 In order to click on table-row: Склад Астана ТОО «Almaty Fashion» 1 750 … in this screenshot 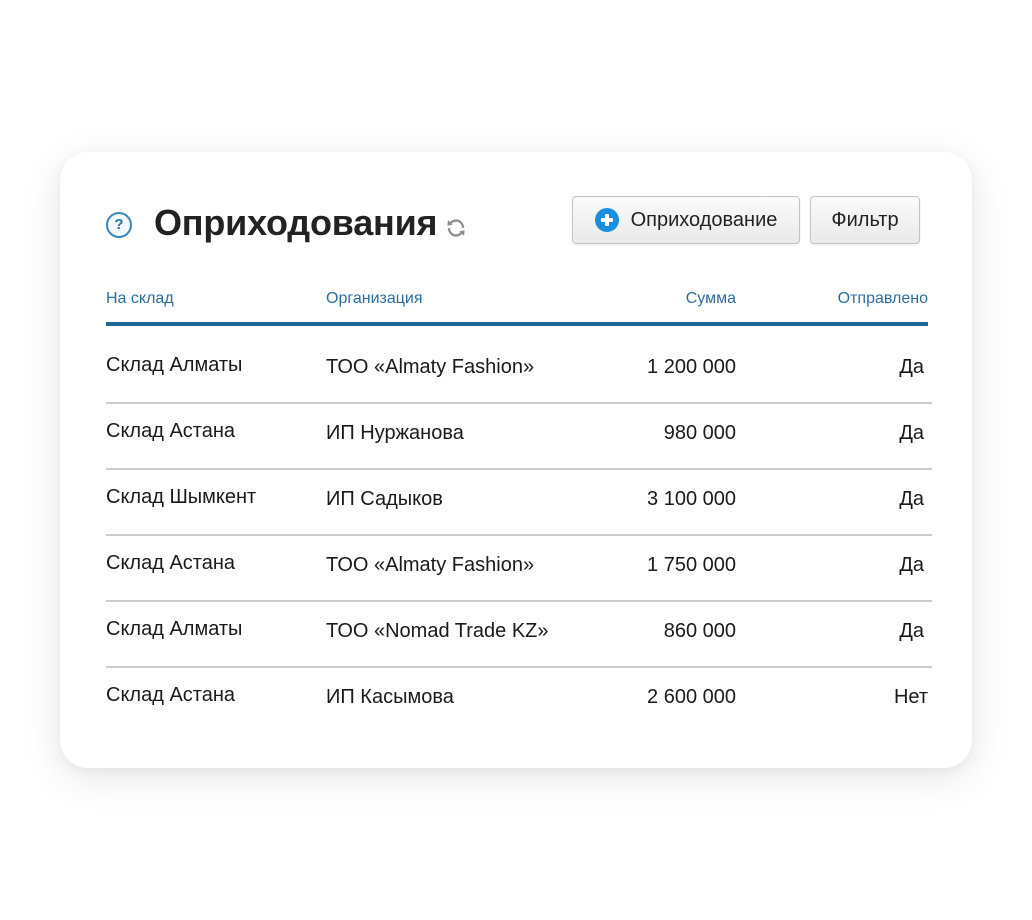, I will do `click(519, 569)`.